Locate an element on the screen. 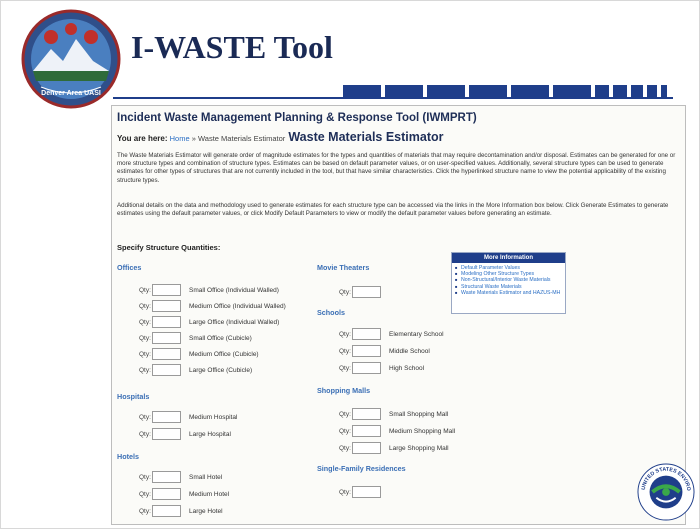 The width and height of the screenshot is (700, 529). structure-label: Medium Hotel is located at coordinates (209, 494).